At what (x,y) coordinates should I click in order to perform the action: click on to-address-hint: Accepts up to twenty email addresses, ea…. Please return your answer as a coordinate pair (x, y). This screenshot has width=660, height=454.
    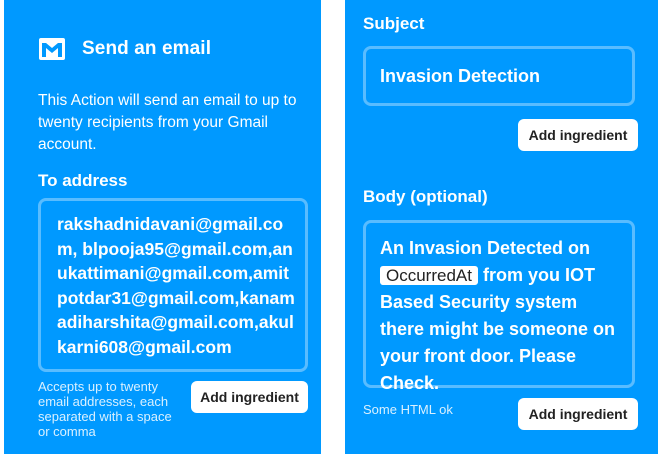
    Looking at the image, I should click on (105, 409).